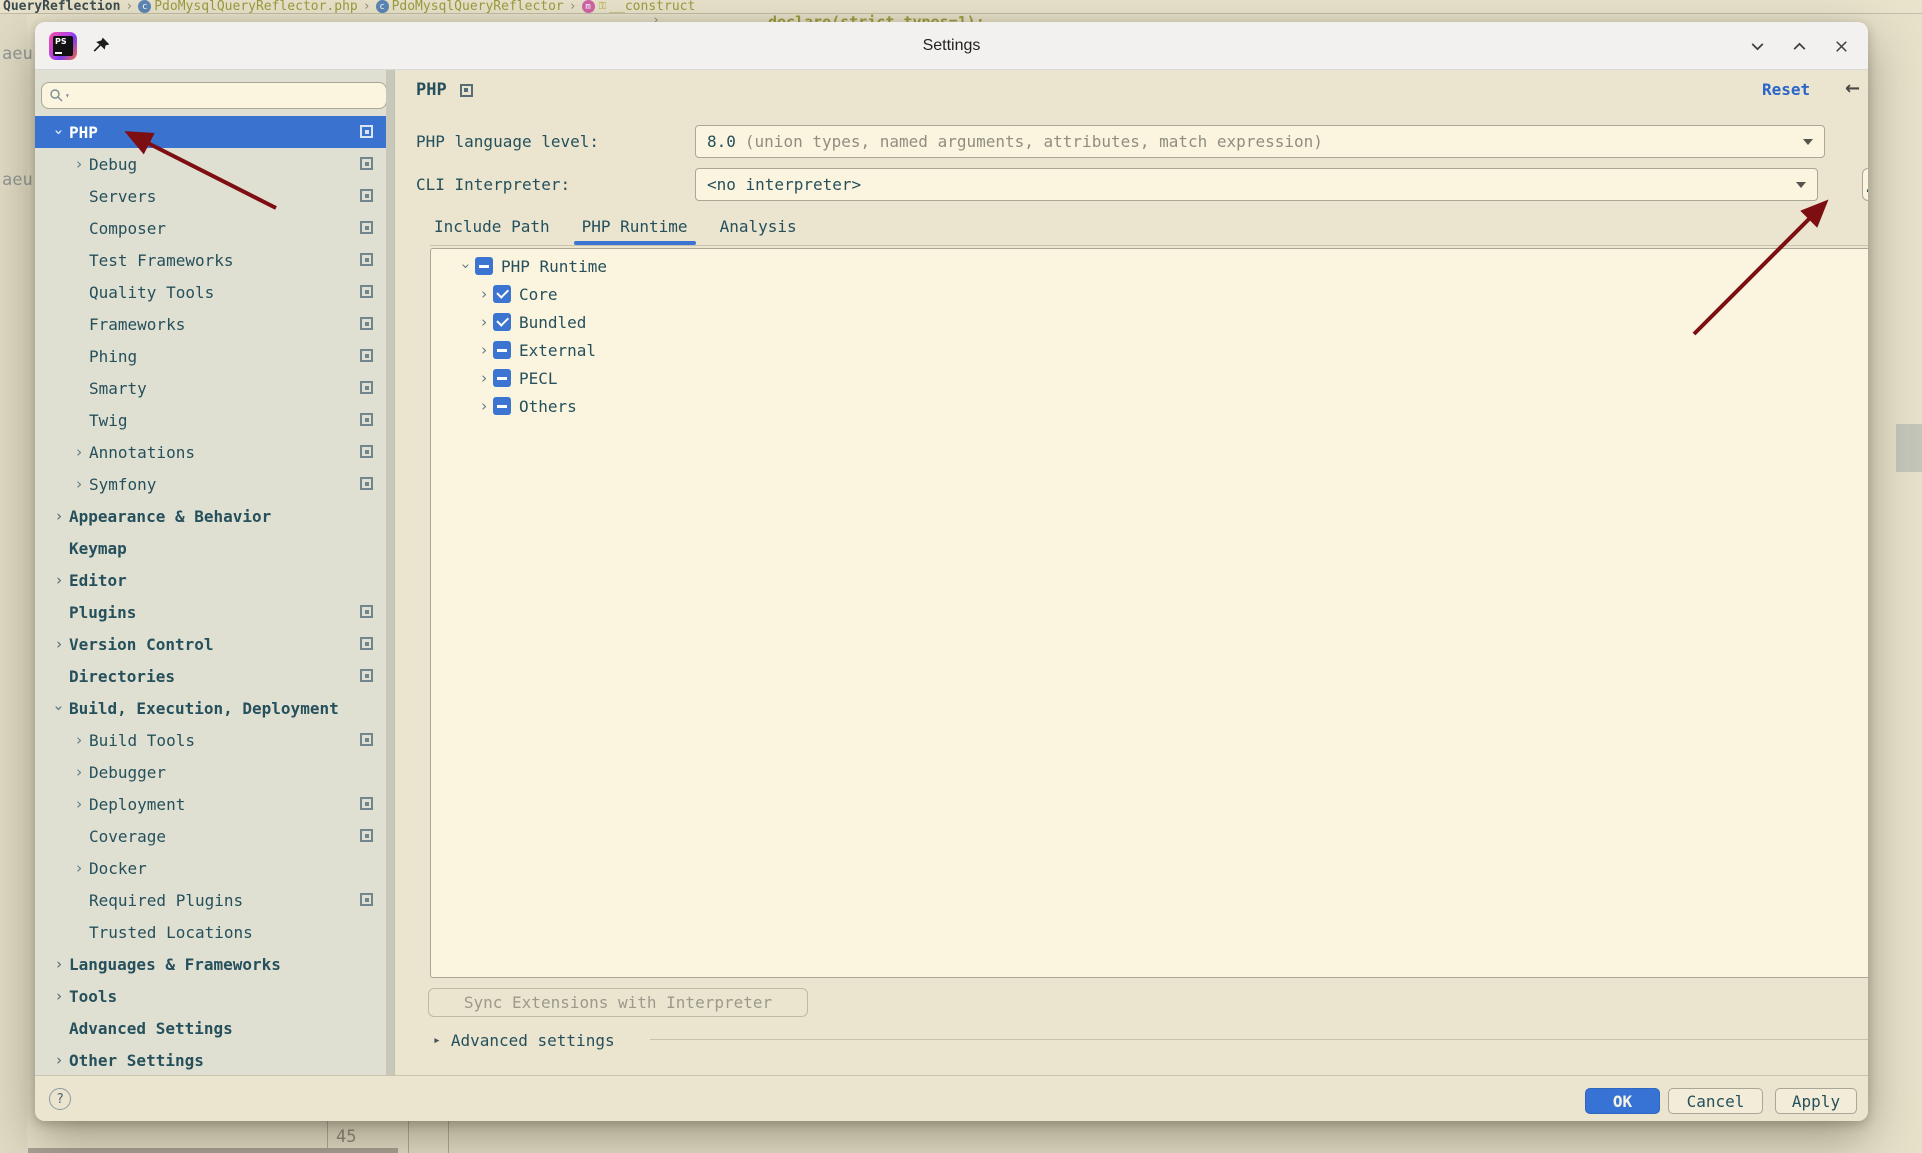 This screenshot has height=1153, width=1922. Describe the element at coordinates (1149, 294) in the screenshot. I see `tree-item-core: › Core` at that location.